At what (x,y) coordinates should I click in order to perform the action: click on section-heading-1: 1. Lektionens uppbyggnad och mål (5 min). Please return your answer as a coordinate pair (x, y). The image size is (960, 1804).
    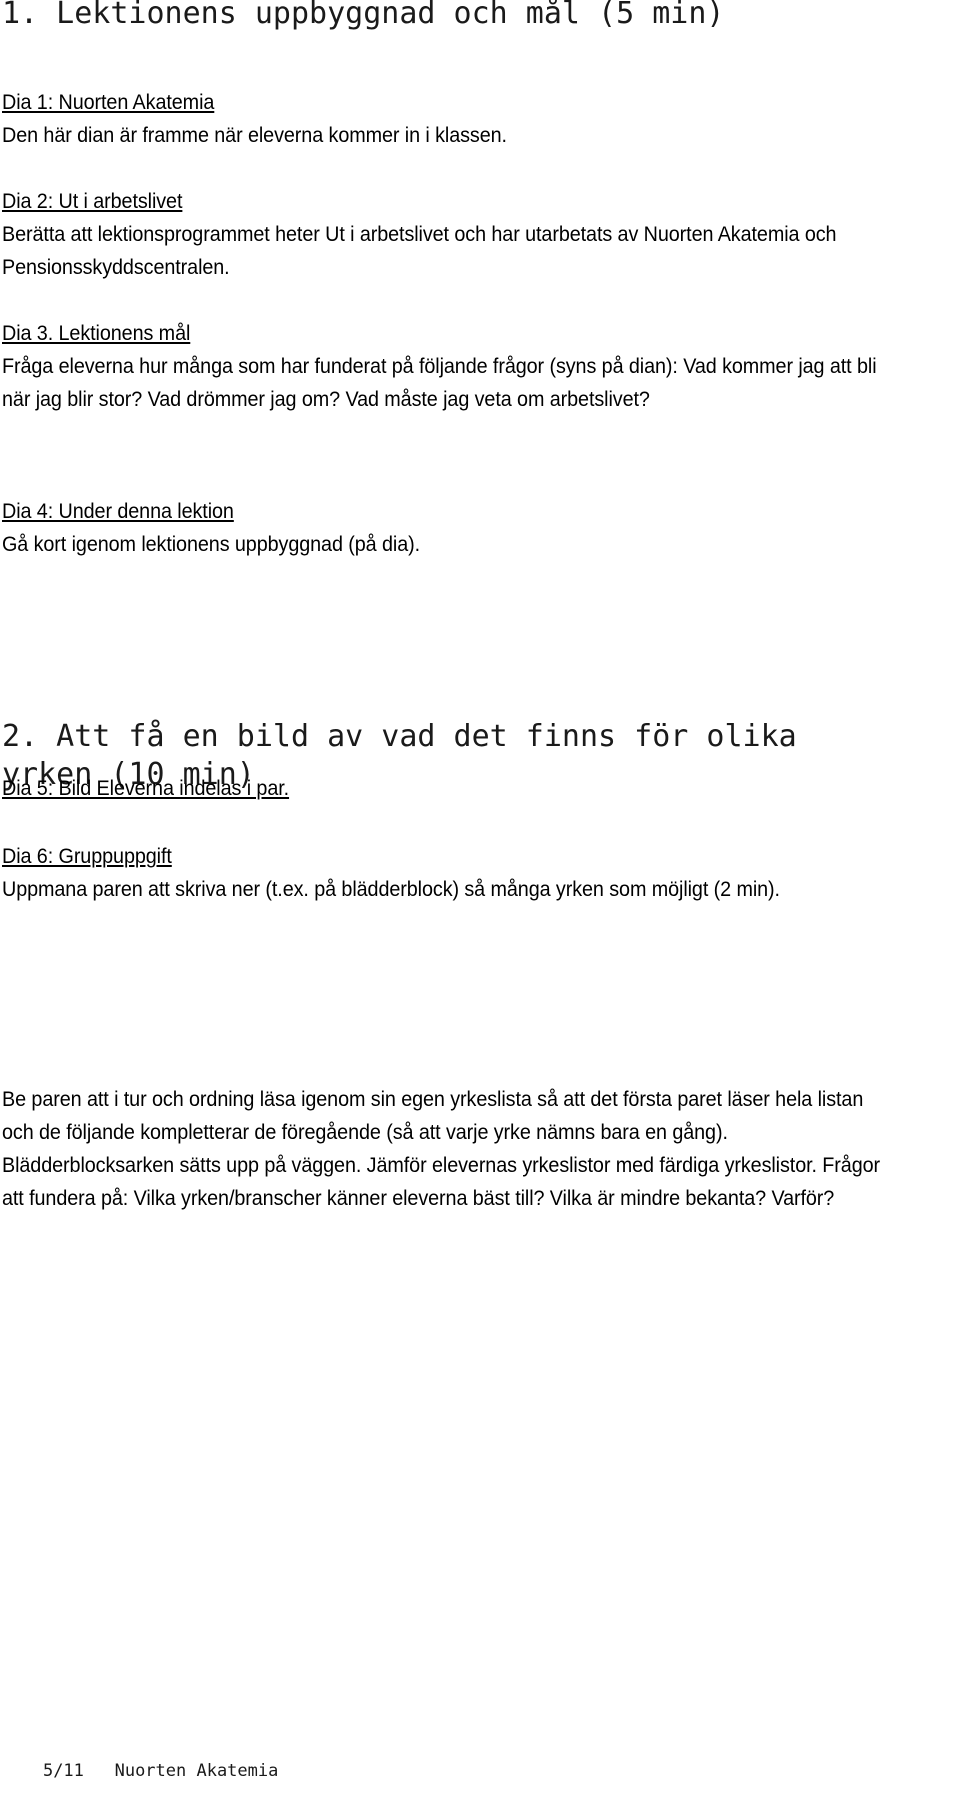
    Looking at the image, I should click on (363, 15).